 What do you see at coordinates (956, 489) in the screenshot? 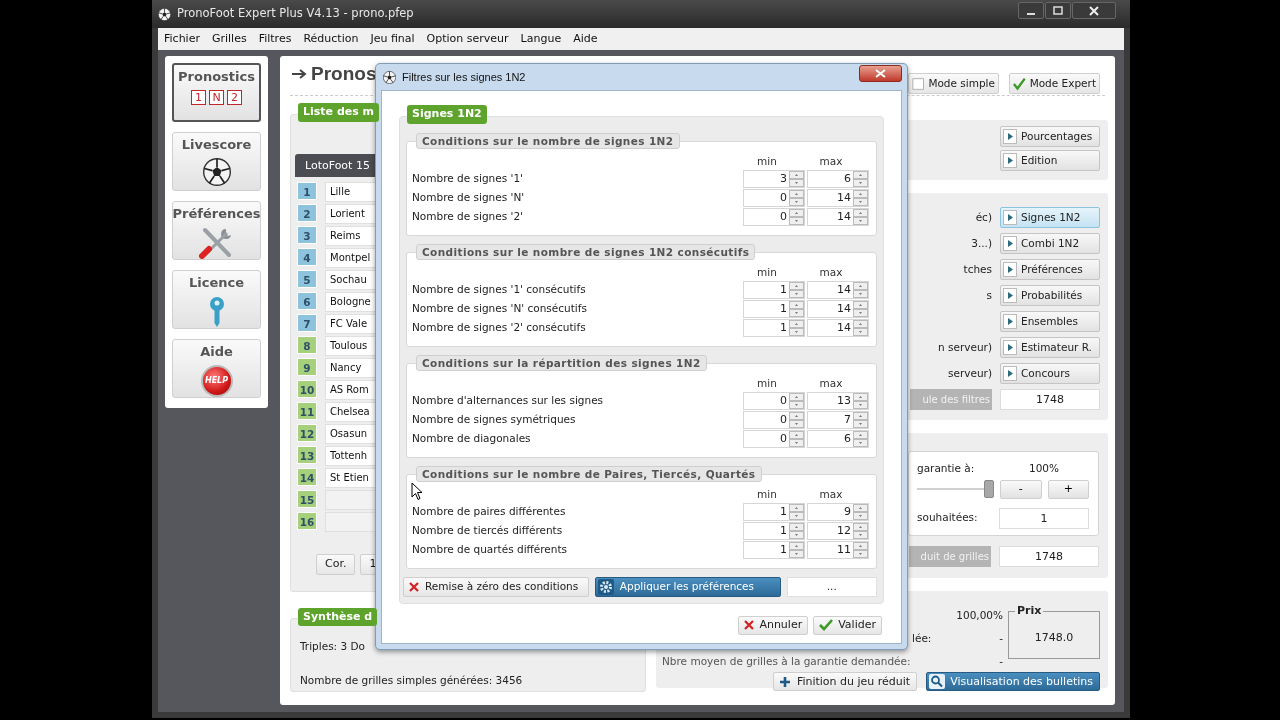
I see `slider-track` at bounding box center [956, 489].